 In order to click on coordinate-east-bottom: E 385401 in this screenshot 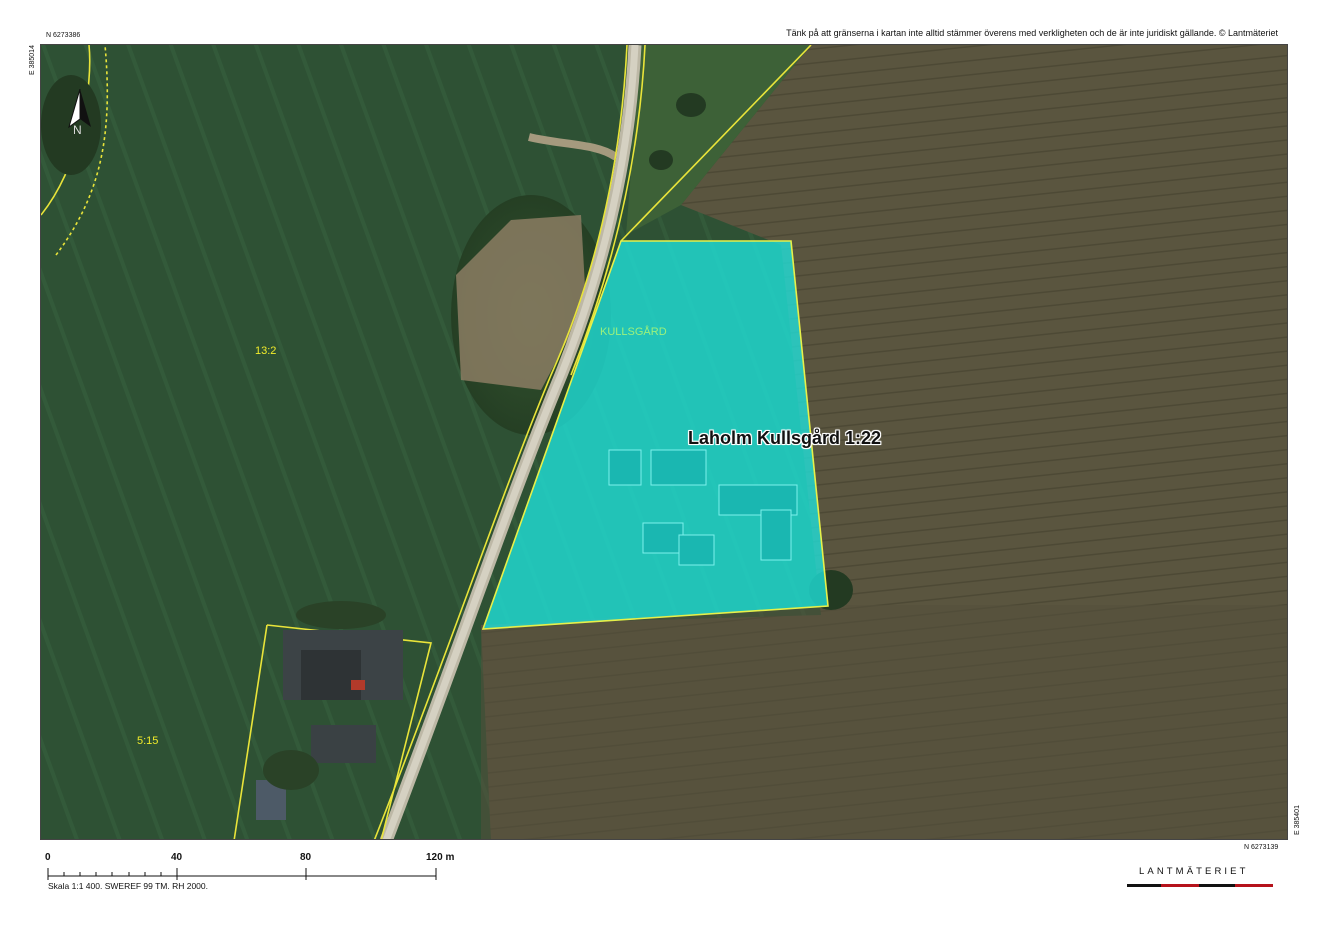, I will do `click(1297, 820)`.